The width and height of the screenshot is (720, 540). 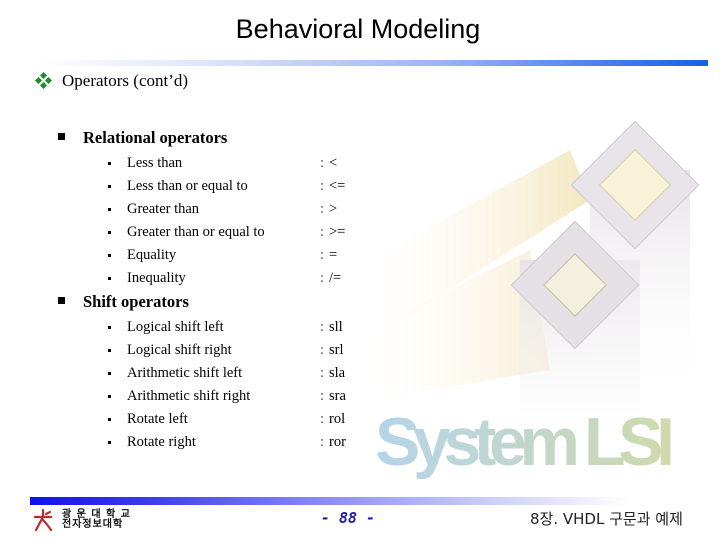 What do you see at coordinates (333, 208) in the screenshot?
I see `operator-symbol: >` at bounding box center [333, 208].